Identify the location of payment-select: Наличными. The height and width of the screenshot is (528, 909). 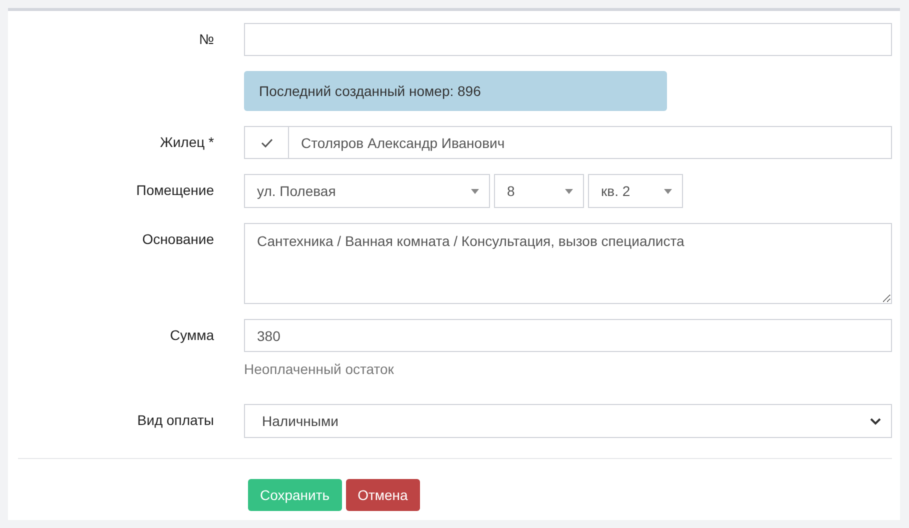
(568, 421).